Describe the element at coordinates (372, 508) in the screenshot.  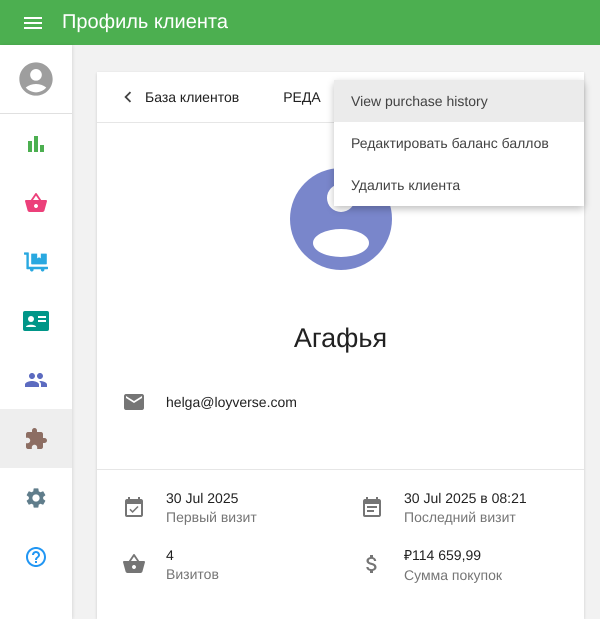
I see `calendar-icon` at that location.